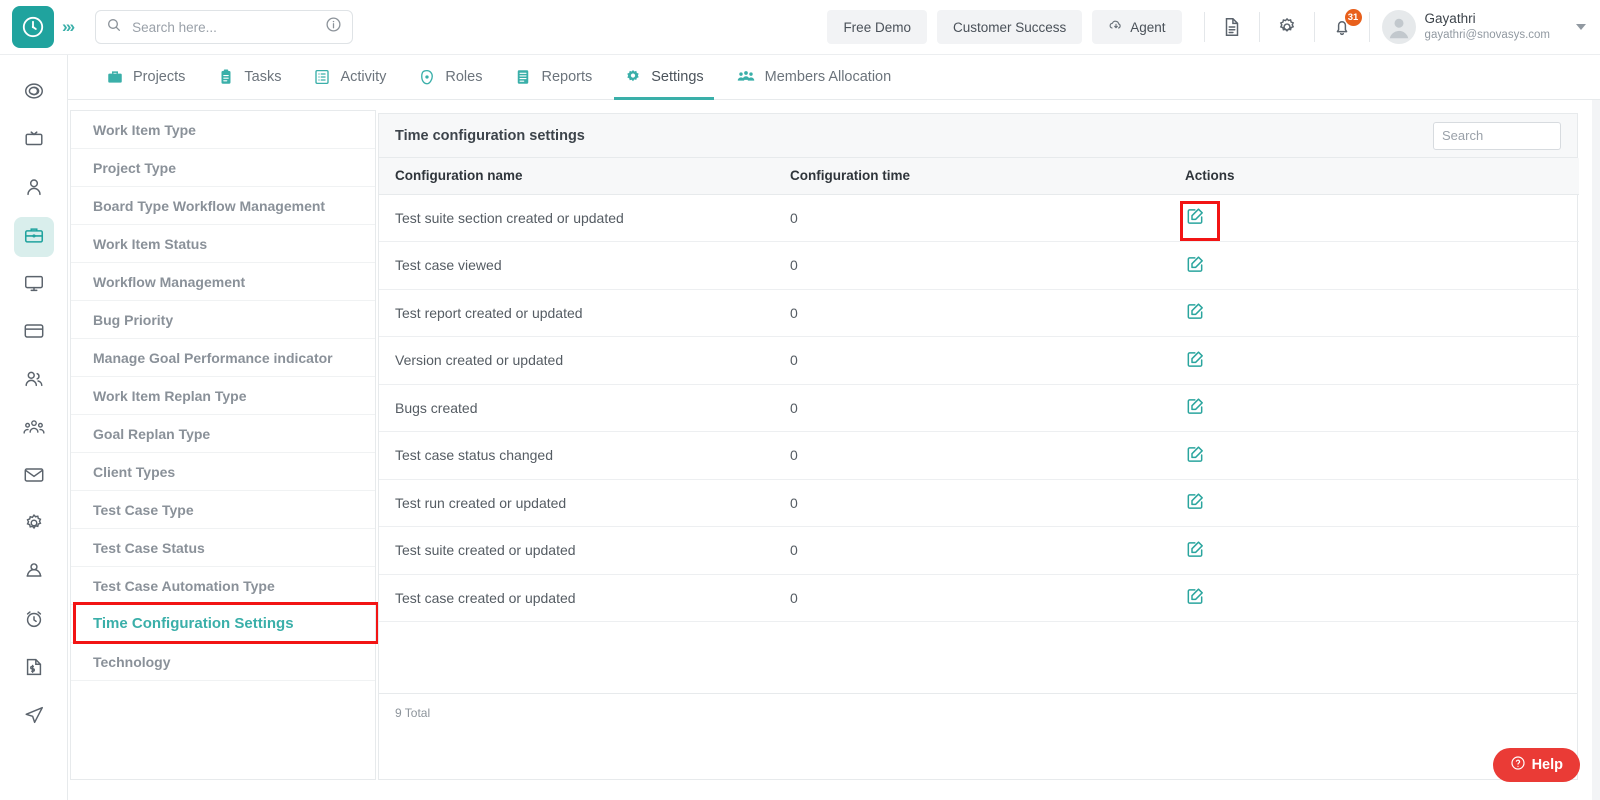 The image size is (1600, 800). I want to click on send-icon, so click(34, 717).